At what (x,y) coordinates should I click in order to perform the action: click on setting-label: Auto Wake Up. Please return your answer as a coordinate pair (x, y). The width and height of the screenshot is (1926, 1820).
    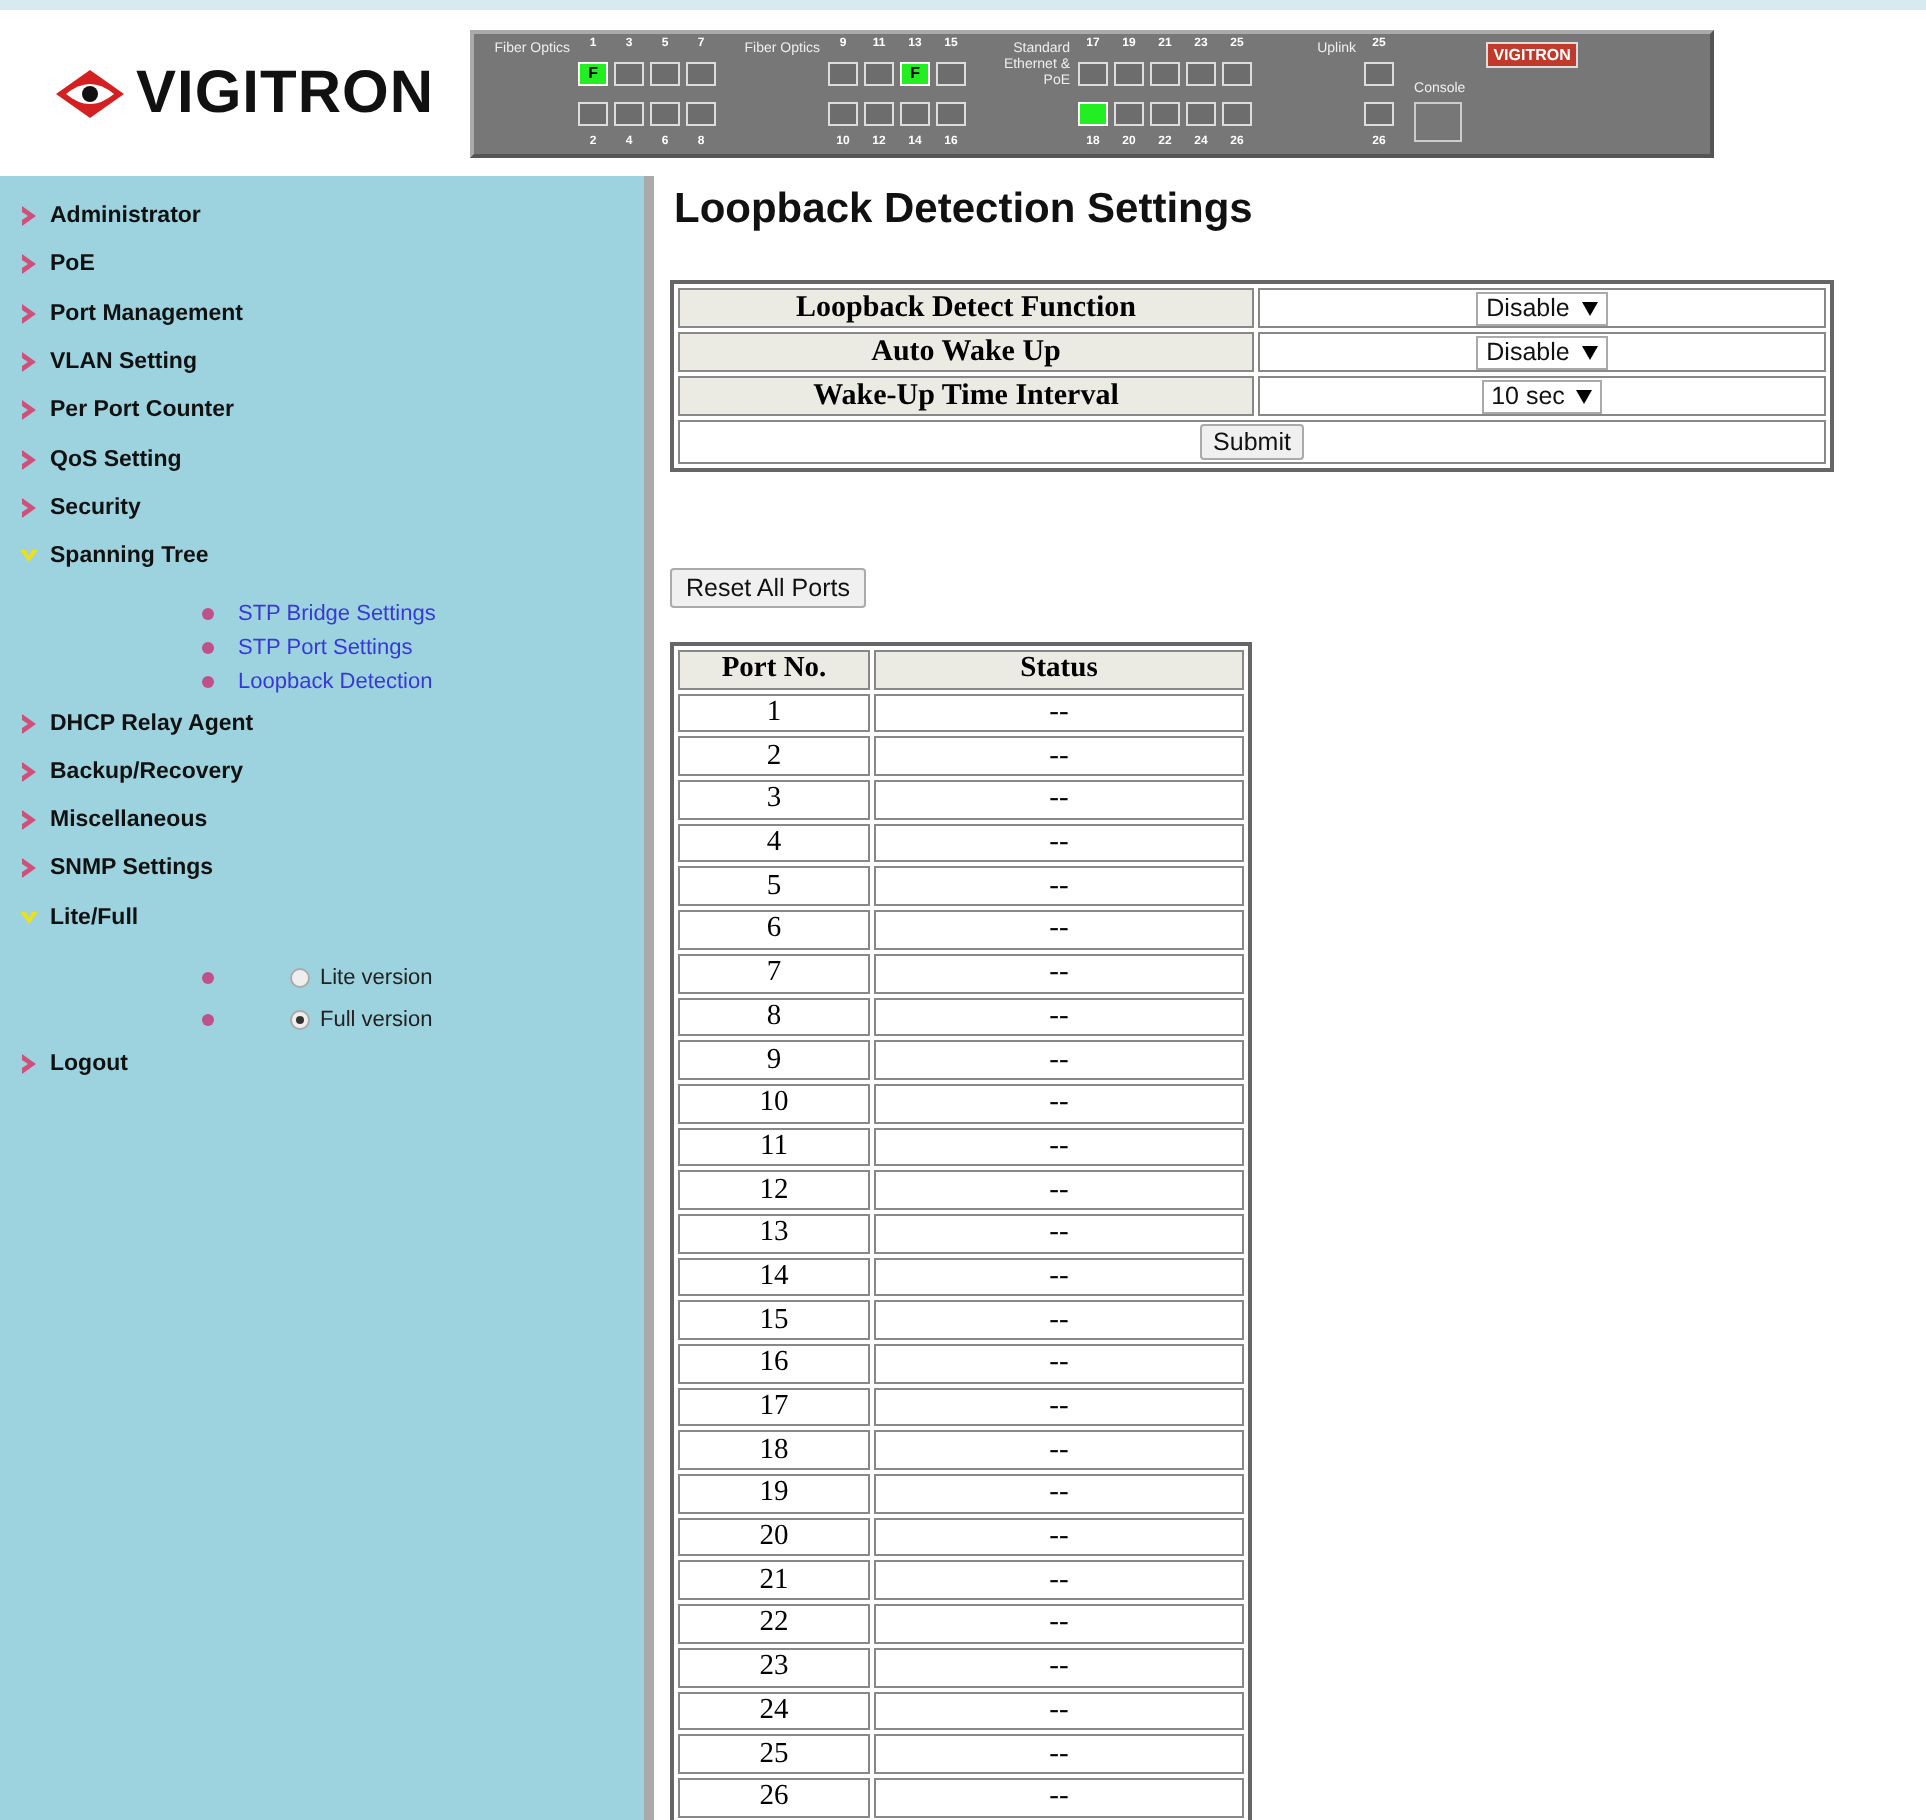
    Looking at the image, I should click on (966, 352).